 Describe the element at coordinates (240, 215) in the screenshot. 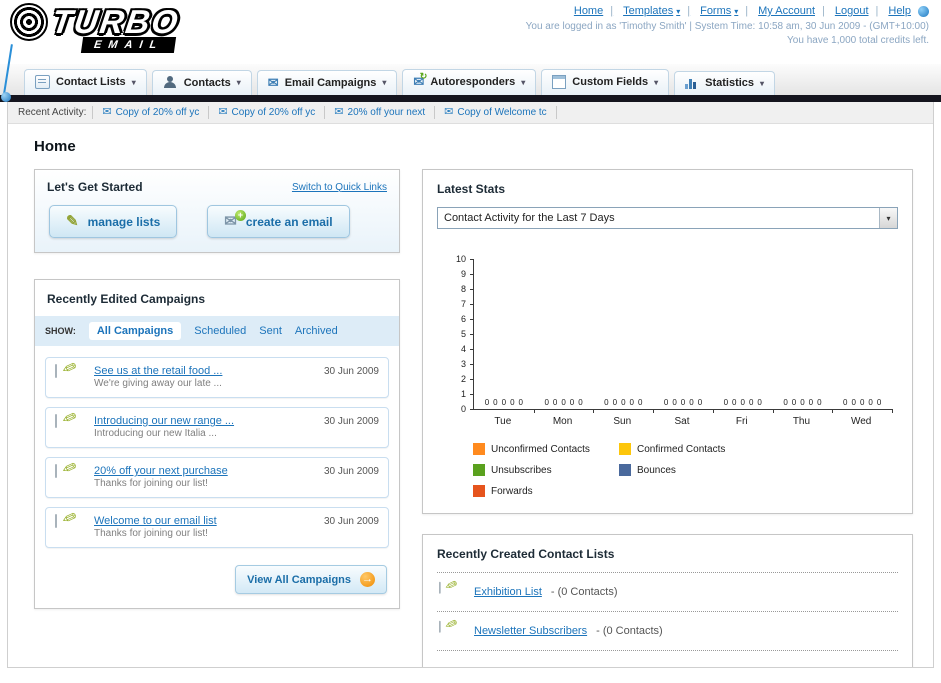

I see `plus-icon: +` at that location.